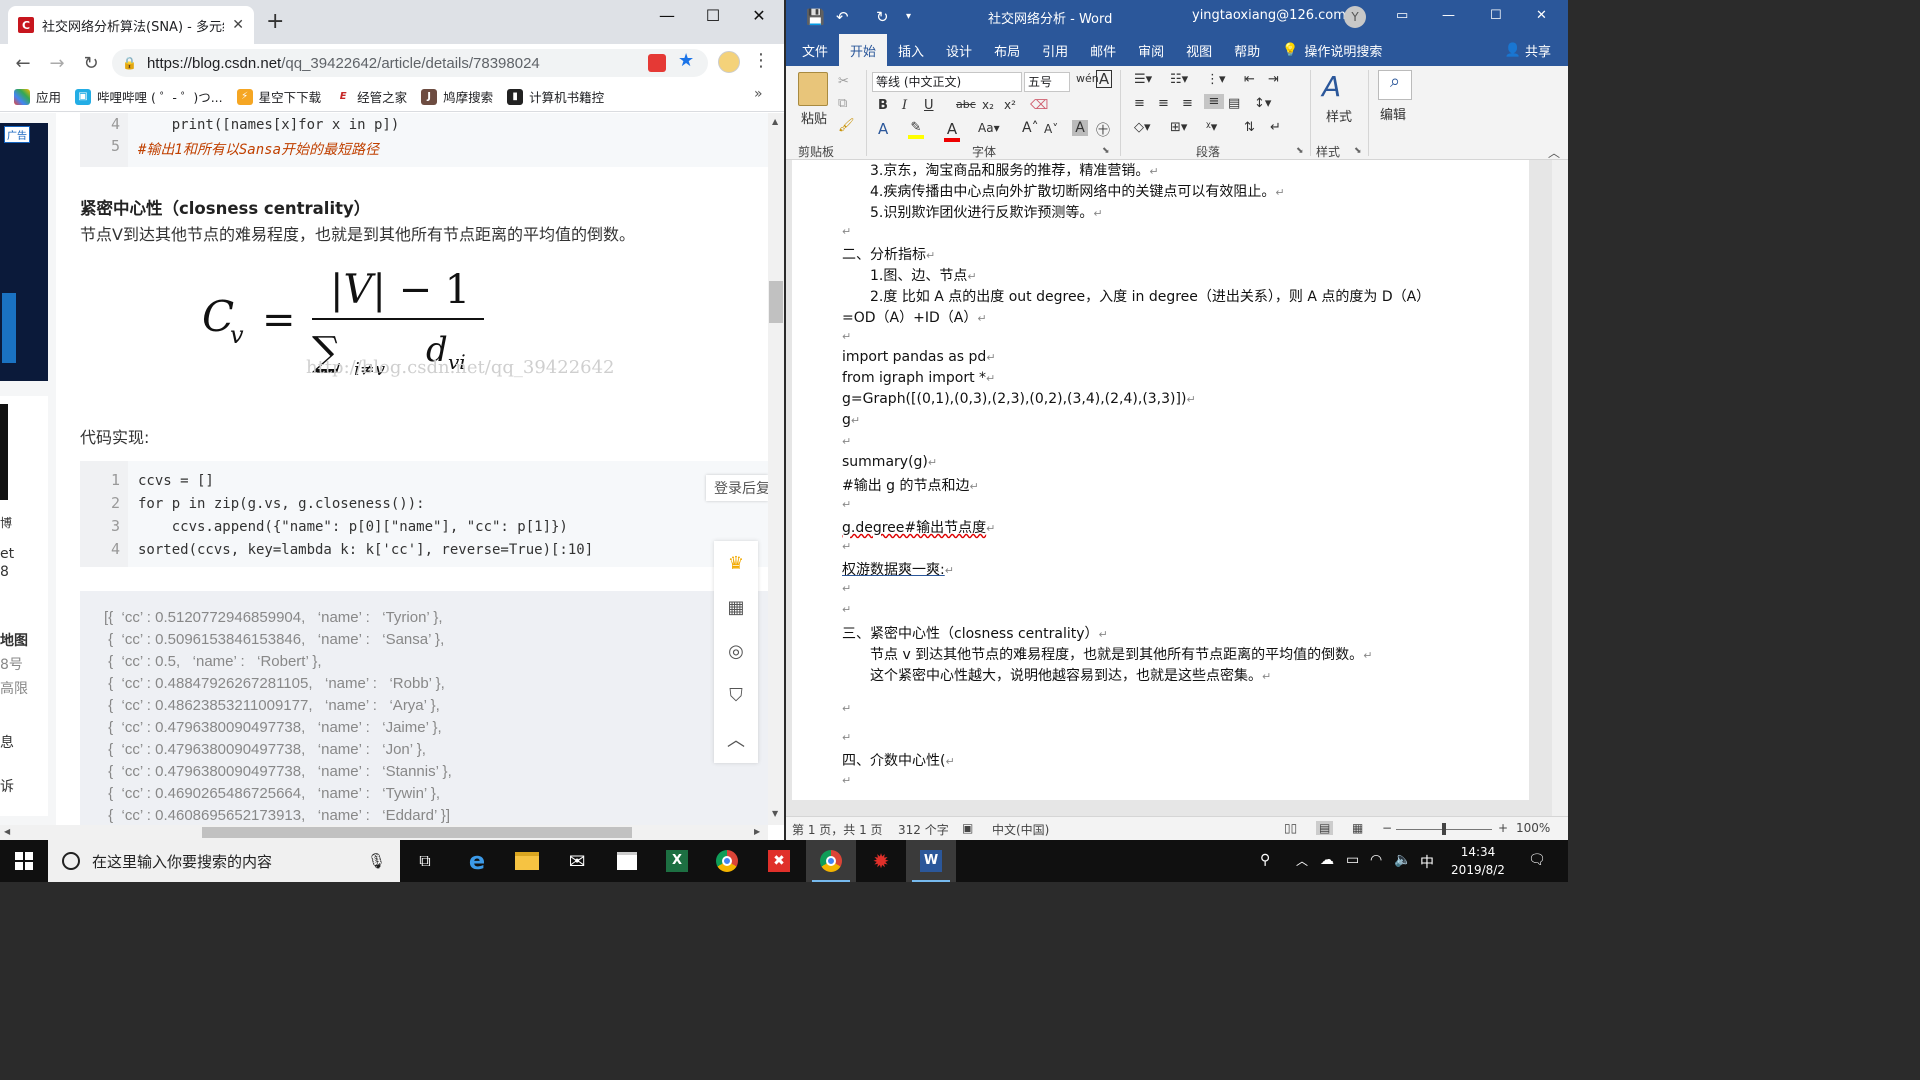 The image size is (1920, 1080). What do you see at coordinates (758, 94) in the screenshot?
I see `bookmarks-more-button: »` at bounding box center [758, 94].